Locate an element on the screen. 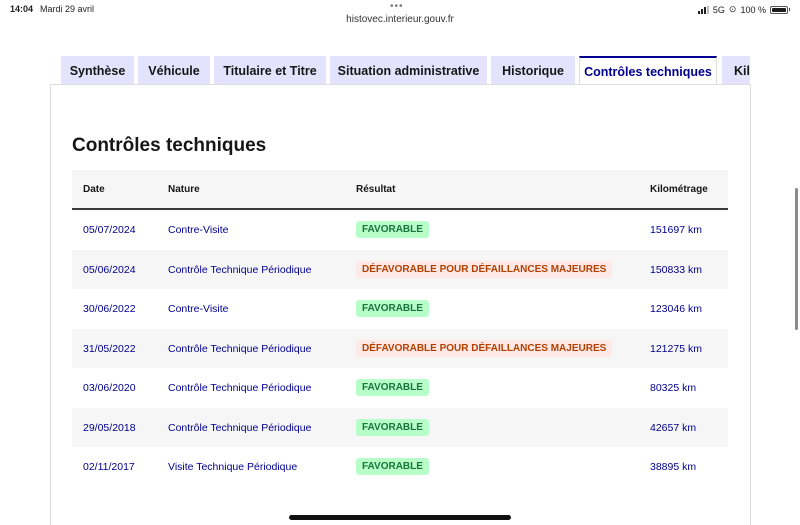 The height and width of the screenshot is (525, 800). tab-titulaire-titre: Titulaire et Titre is located at coordinates (270, 70).